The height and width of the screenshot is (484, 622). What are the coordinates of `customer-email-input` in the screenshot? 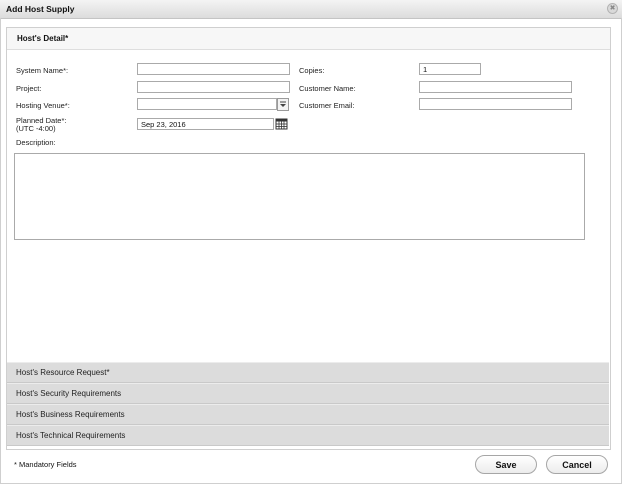 It's located at (495, 104).